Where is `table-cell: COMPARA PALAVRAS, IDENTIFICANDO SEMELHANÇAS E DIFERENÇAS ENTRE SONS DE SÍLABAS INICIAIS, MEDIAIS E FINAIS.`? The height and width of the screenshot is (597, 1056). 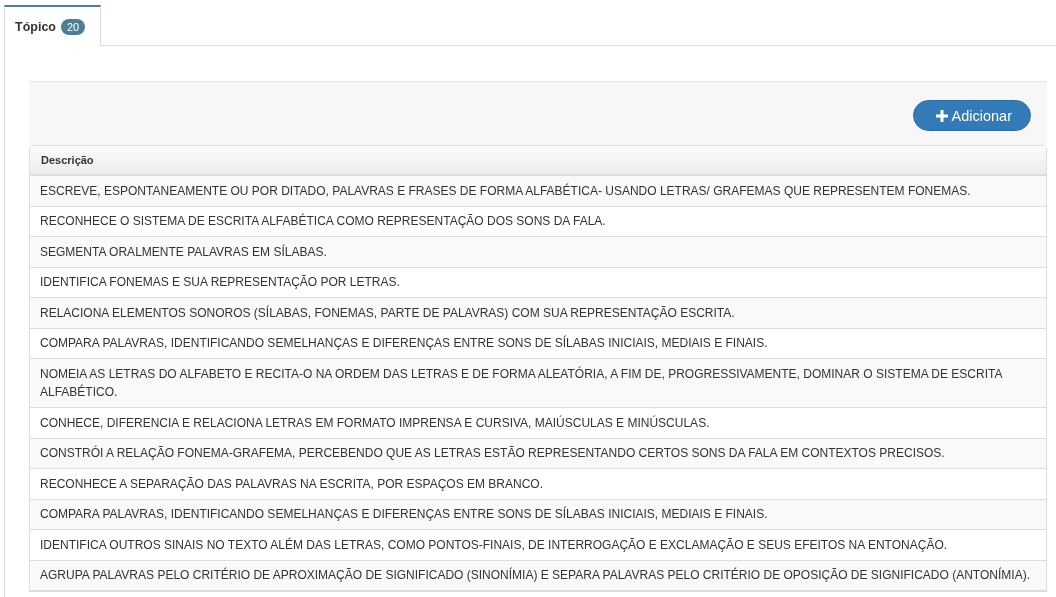 table-cell: COMPARA PALAVRAS, IDENTIFICANDO SEMELHANÇAS E DIFERENÇAS ENTRE SONS DE SÍLABAS INICIAIS, MEDIAIS E FINAIS. is located at coordinates (538, 514).